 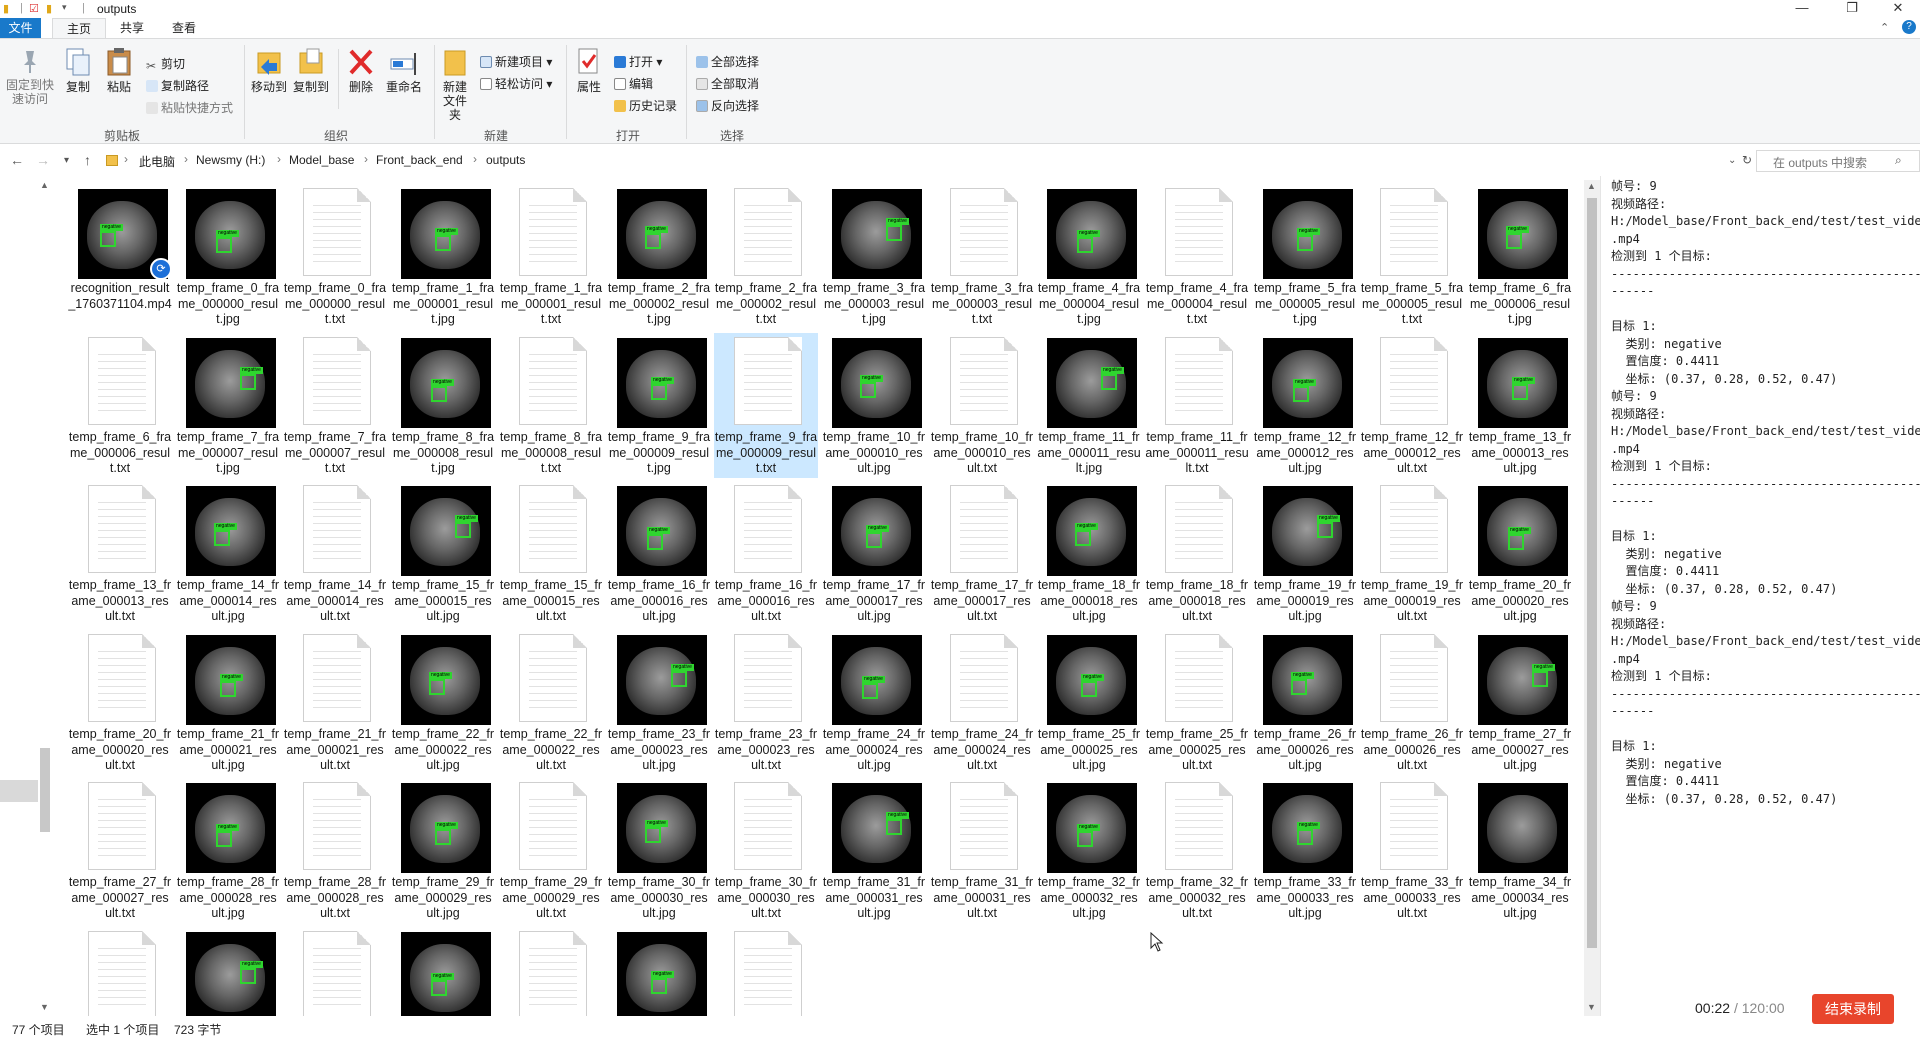 What do you see at coordinates (1838, 161) in the screenshot?
I see `search-input: 在 outputs 中搜索 ⌕` at bounding box center [1838, 161].